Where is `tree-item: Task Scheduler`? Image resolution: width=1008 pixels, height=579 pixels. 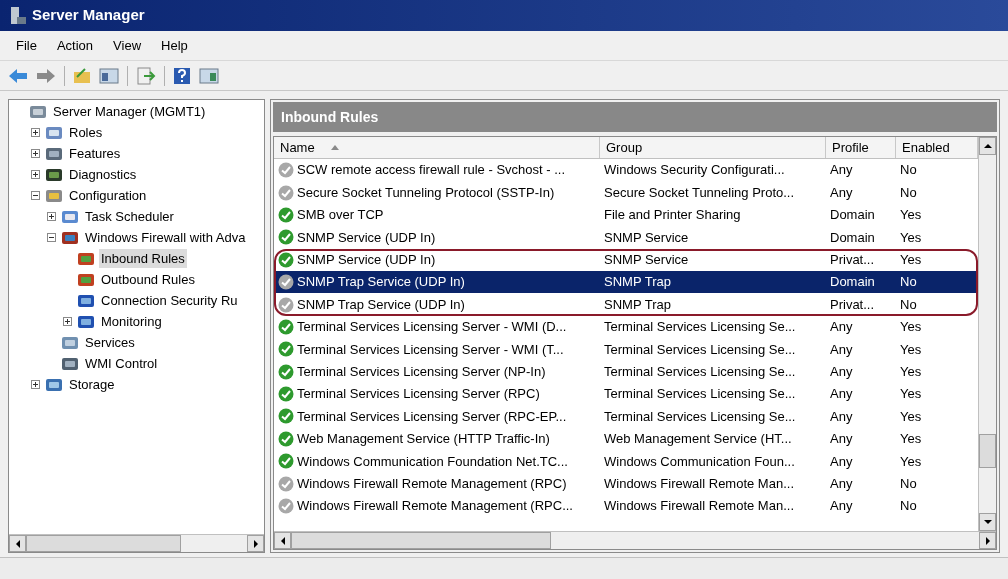
tree-item: Task Scheduler is located at coordinates (129, 216).